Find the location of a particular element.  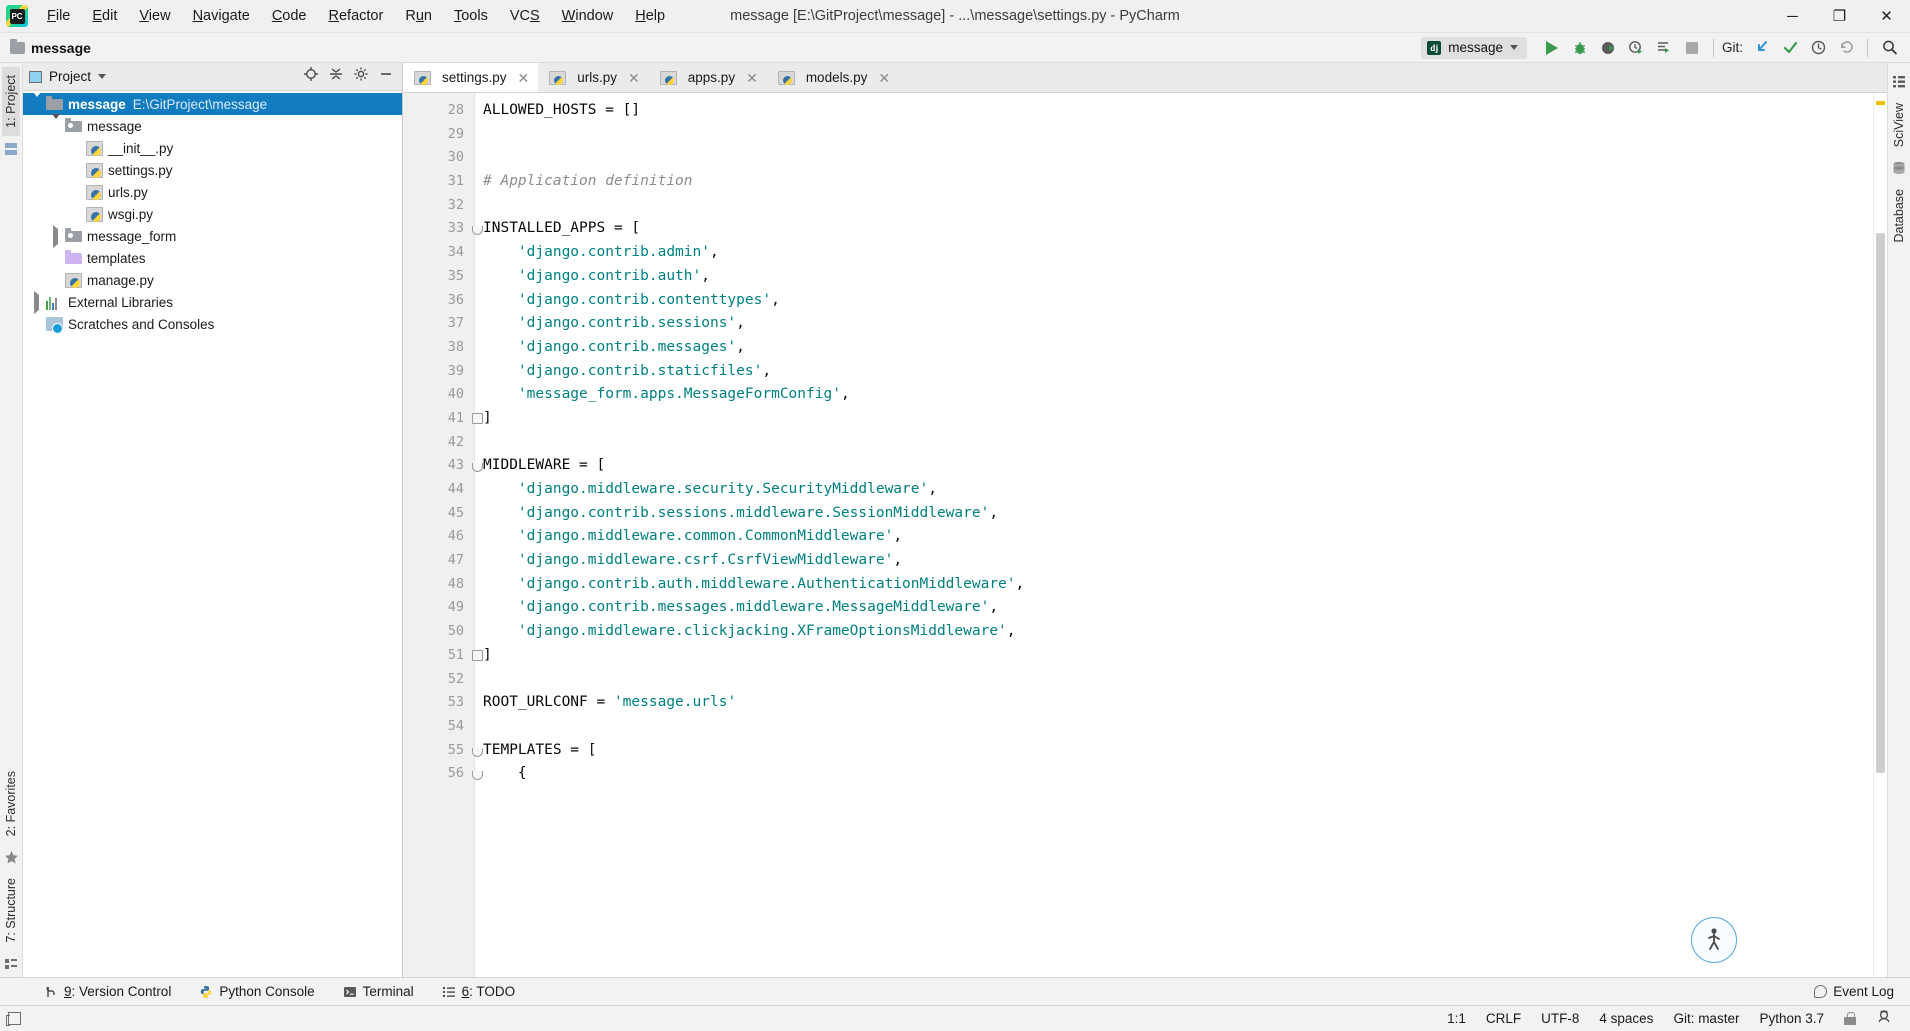

line-number: 50 is located at coordinates (438, 632).